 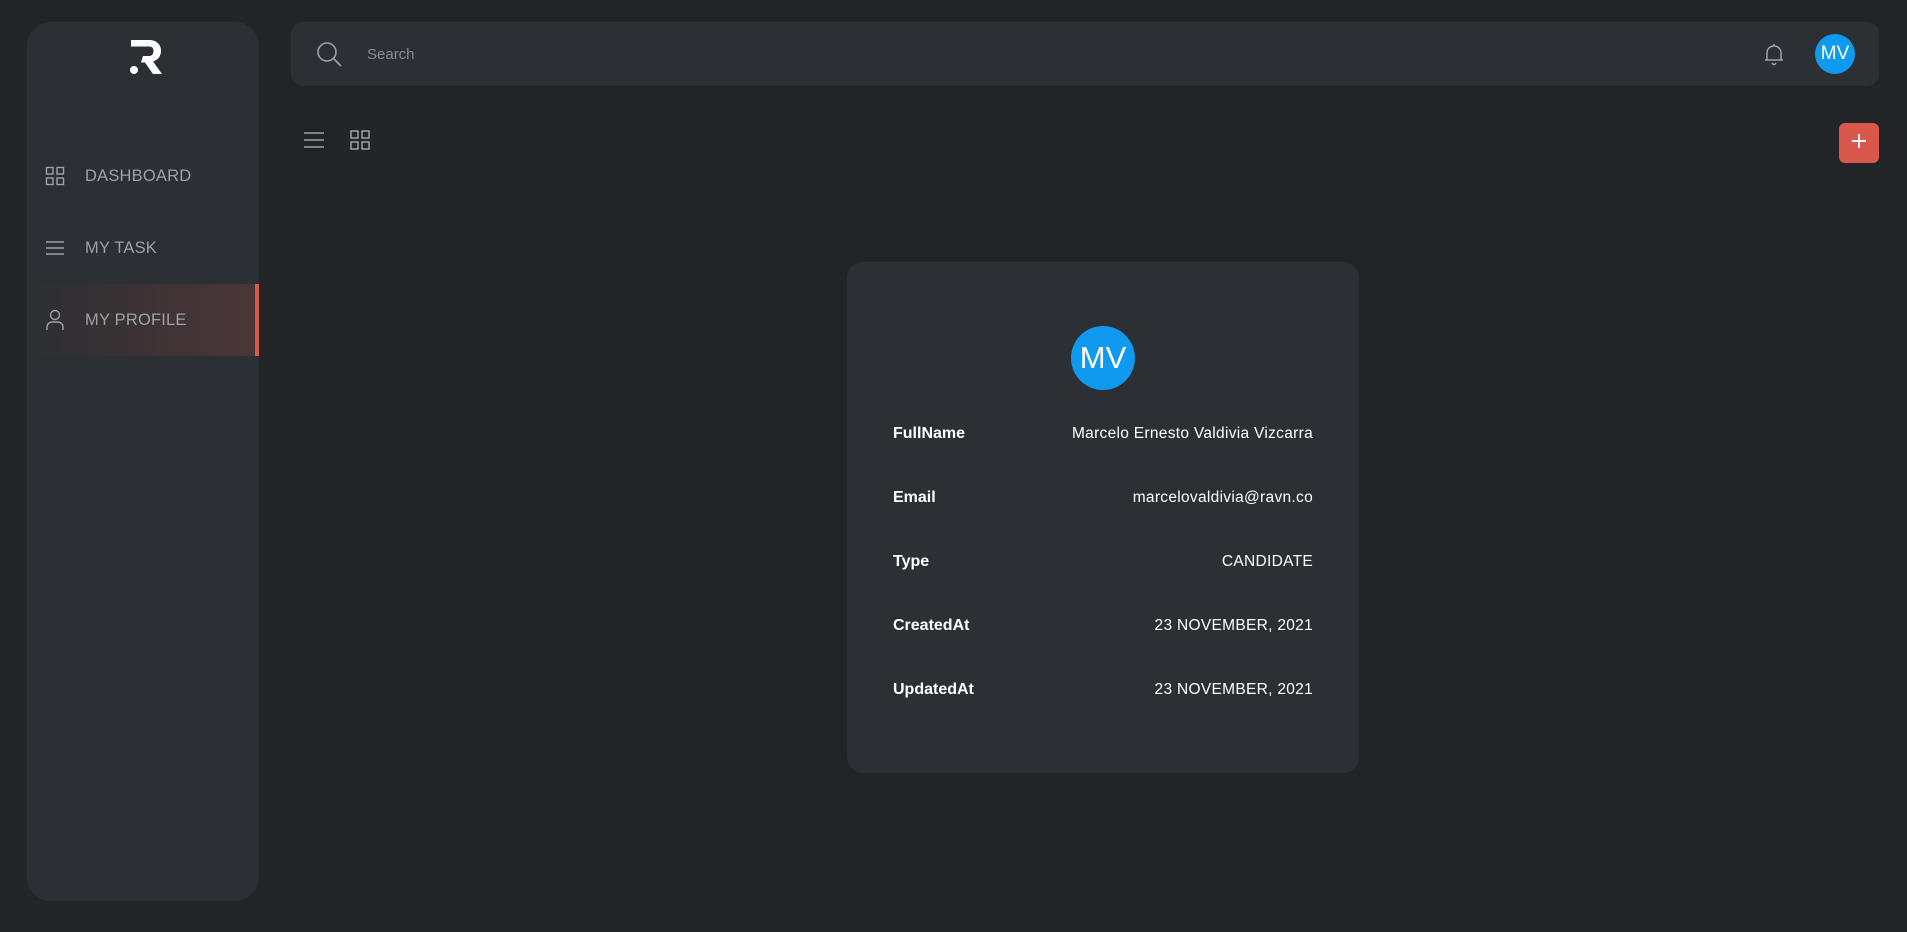 I want to click on search-input, so click(x=1017, y=54).